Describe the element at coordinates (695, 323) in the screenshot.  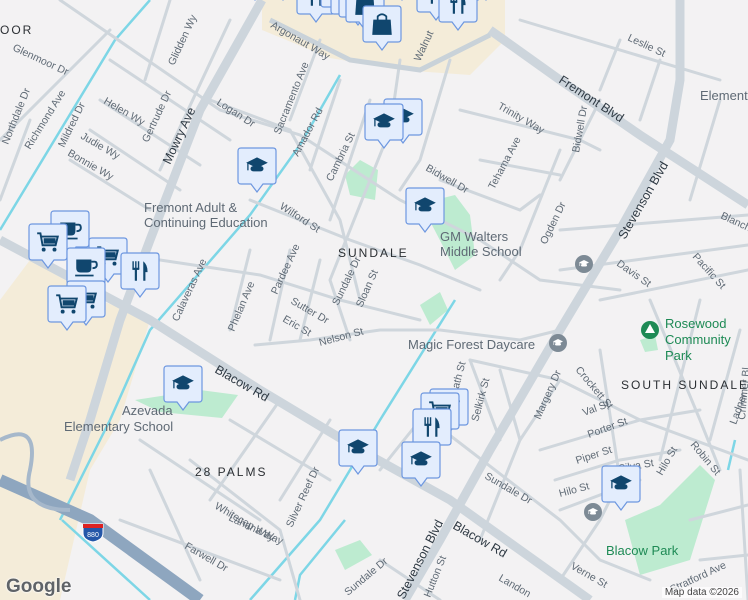
I see `park-label: Rosewood` at that location.